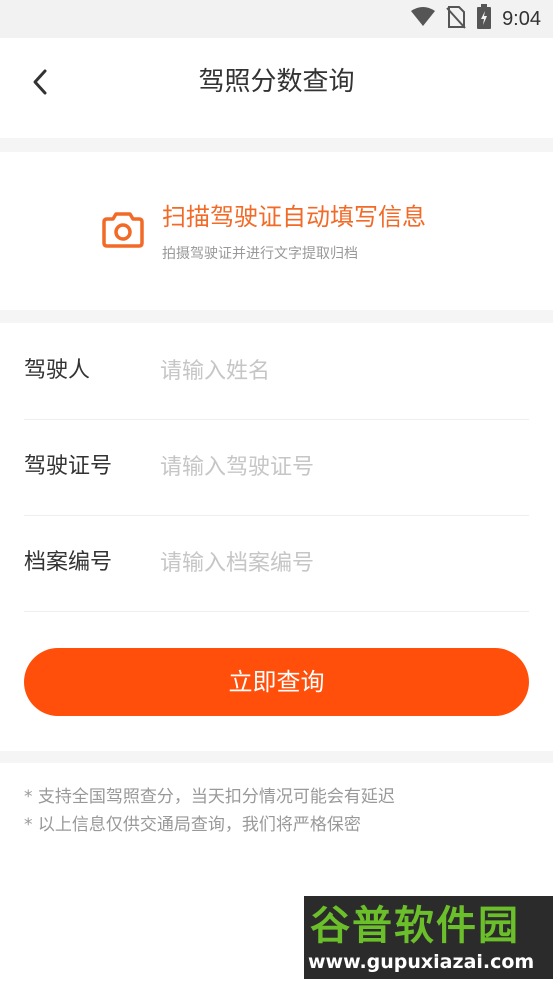 The width and height of the screenshot is (553, 983). I want to click on form-row-file: 档案编号, so click(276, 563).